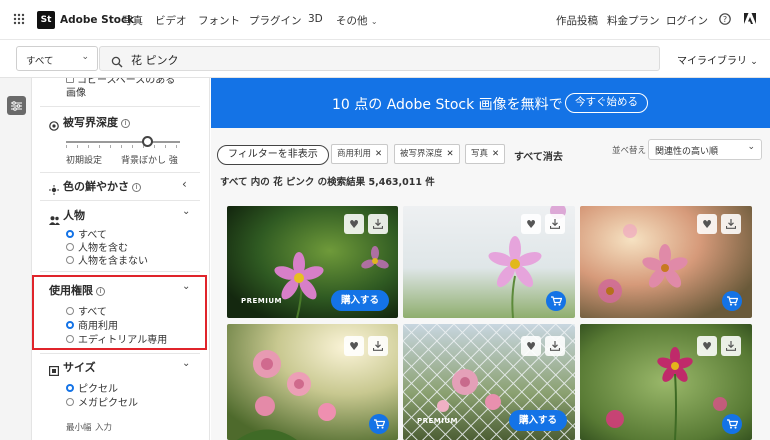 The height and width of the screenshot is (440, 770). I want to click on download-icon, so click(731, 224).